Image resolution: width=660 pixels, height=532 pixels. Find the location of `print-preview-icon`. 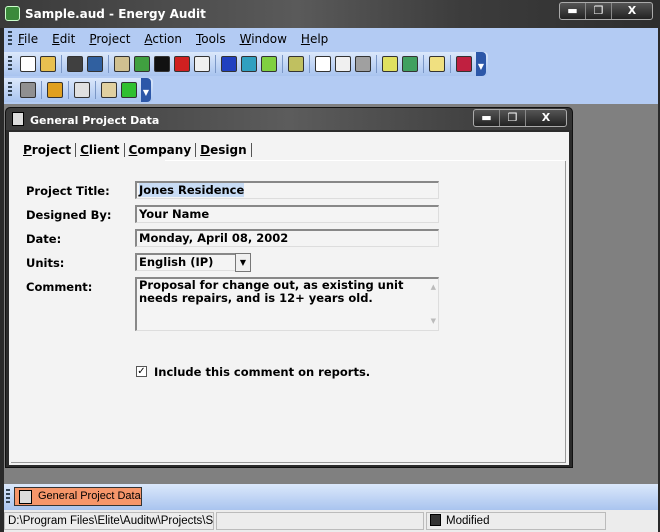

print-preview-icon is located at coordinates (343, 64).